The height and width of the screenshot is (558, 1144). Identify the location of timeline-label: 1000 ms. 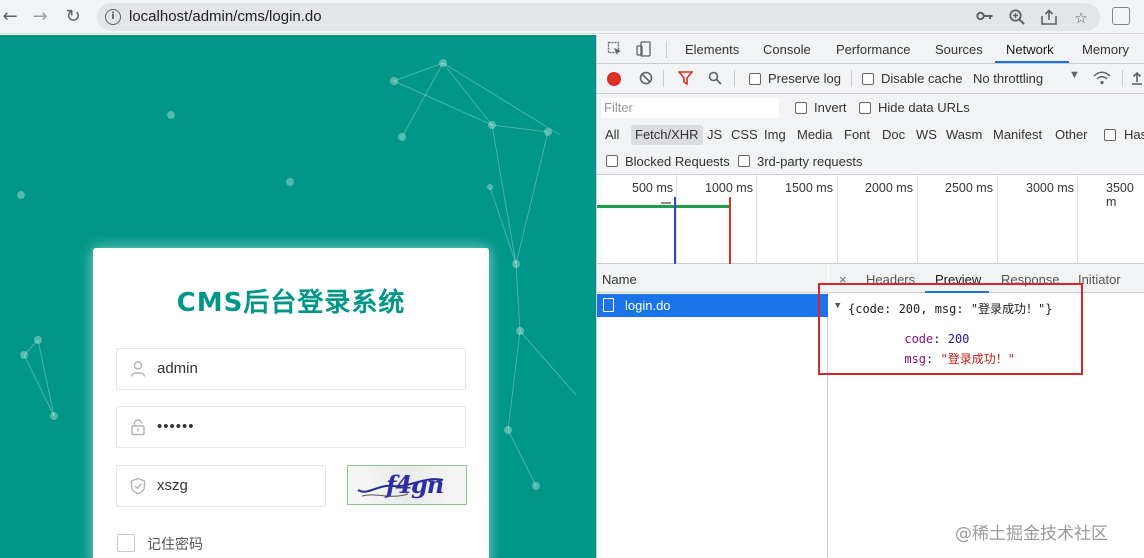
(729, 188).